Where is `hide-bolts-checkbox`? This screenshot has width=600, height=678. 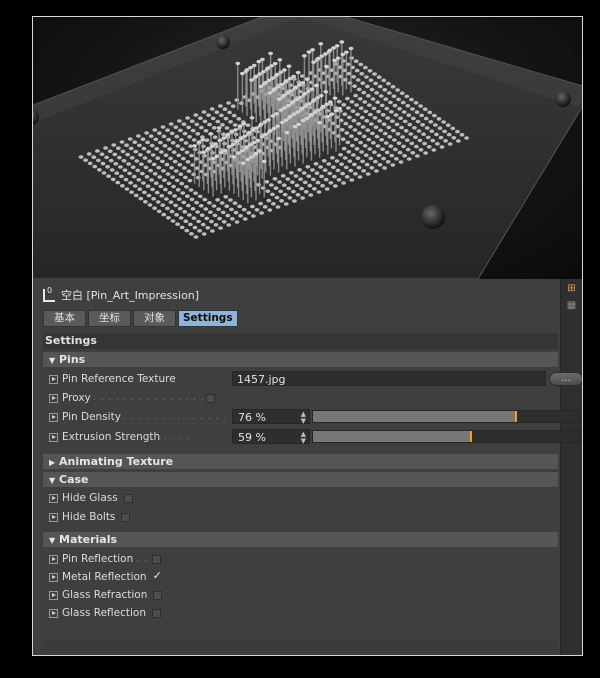
hide-bolts-checkbox is located at coordinates (126, 517).